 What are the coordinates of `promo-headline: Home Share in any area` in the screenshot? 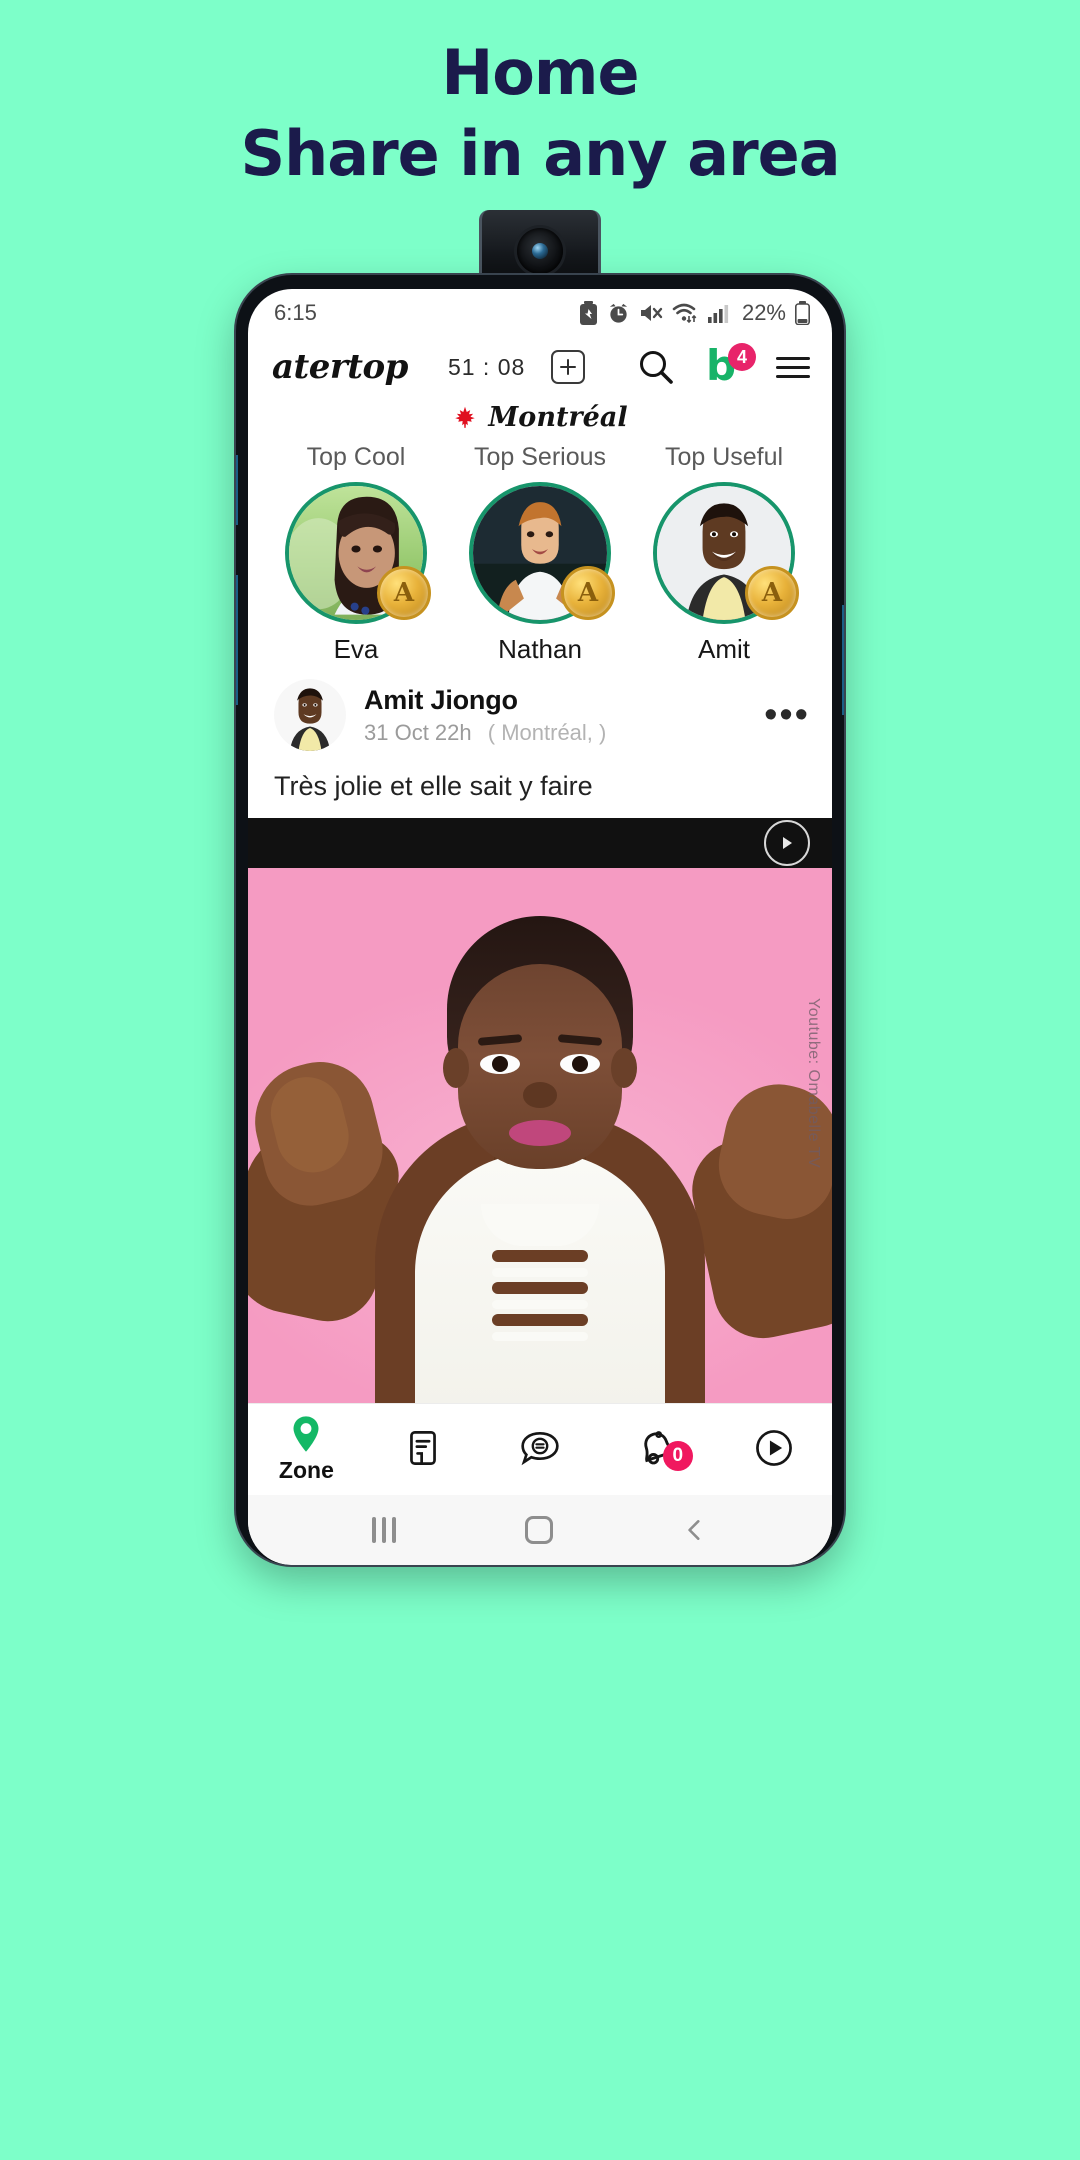 It's located at (540, 95).